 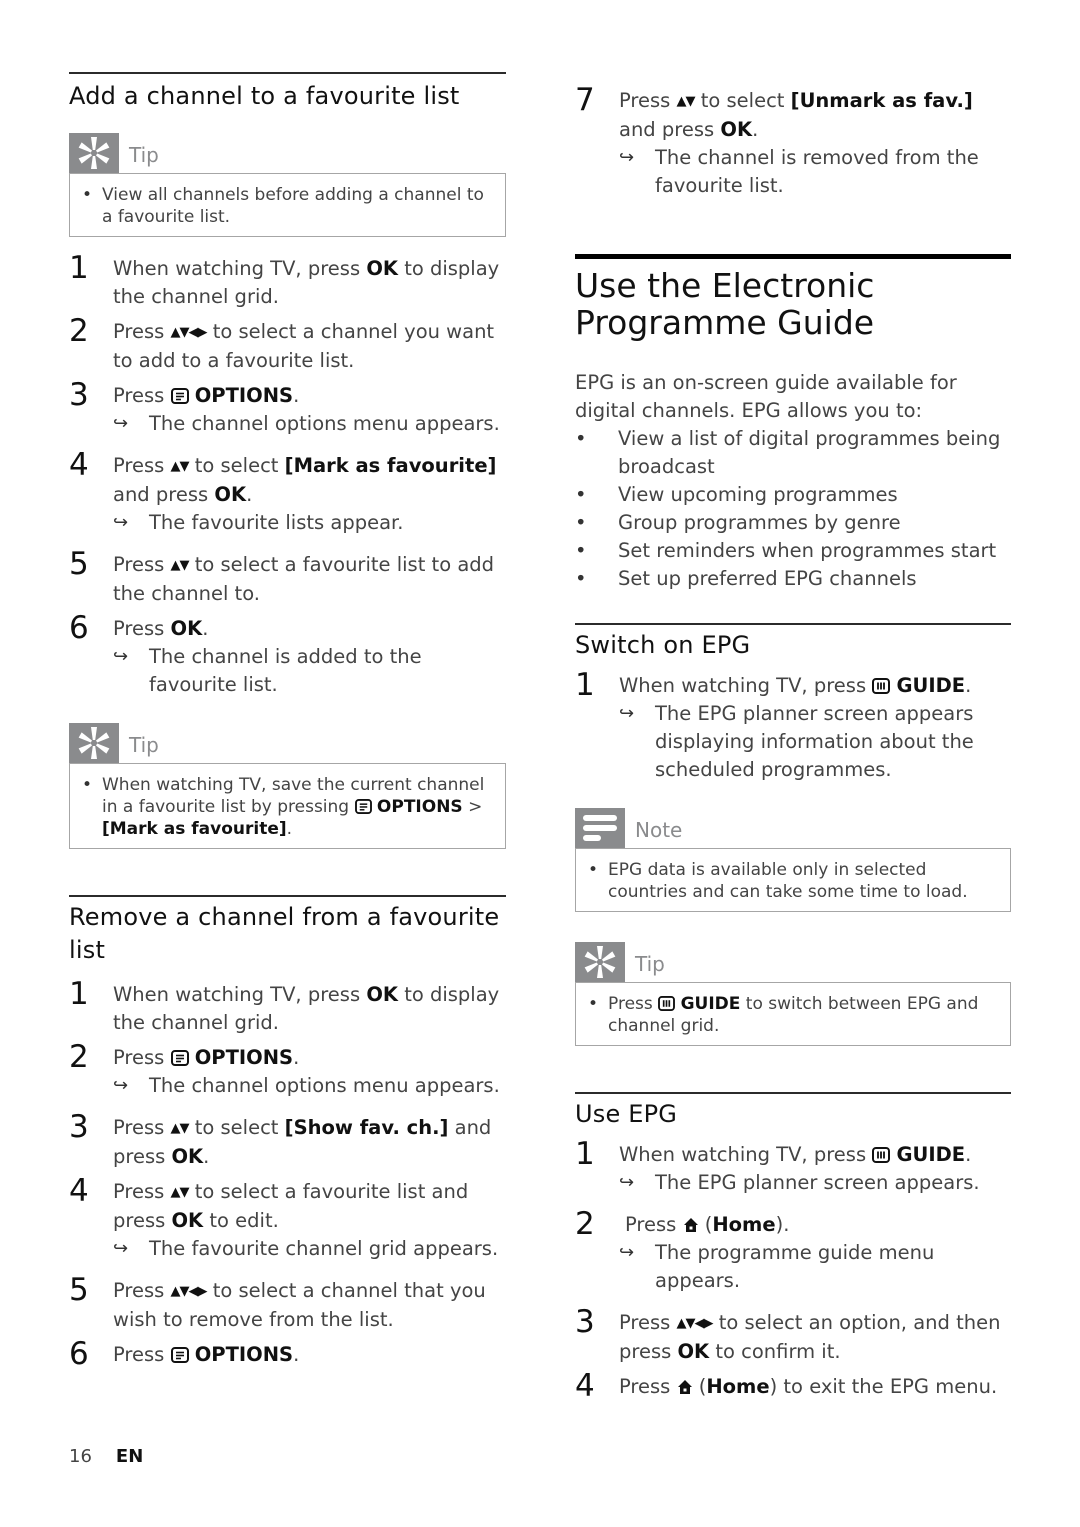 What do you see at coordinates (793, 1386) in the screenshot?
I see `step: 4 Press (Home) to exit the EPG menu.` at bounding box center [793, 1386].